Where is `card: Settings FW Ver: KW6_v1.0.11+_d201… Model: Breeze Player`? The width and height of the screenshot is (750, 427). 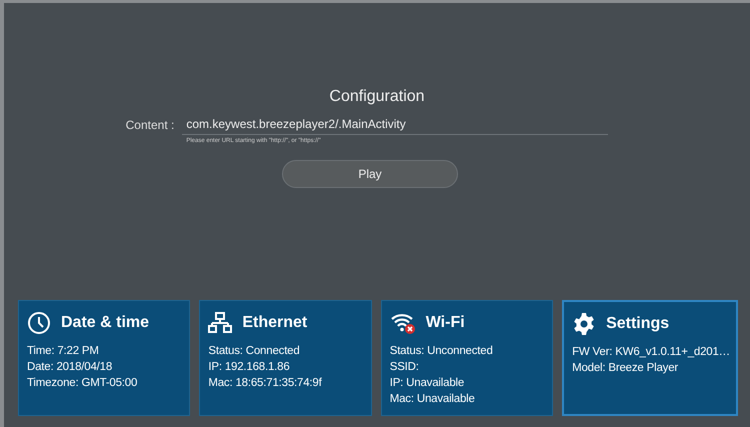
card: Settings FW Ver: KW6_v1.0.11+_d201… Model: Breeze Player is located at coordinates (650, 358).